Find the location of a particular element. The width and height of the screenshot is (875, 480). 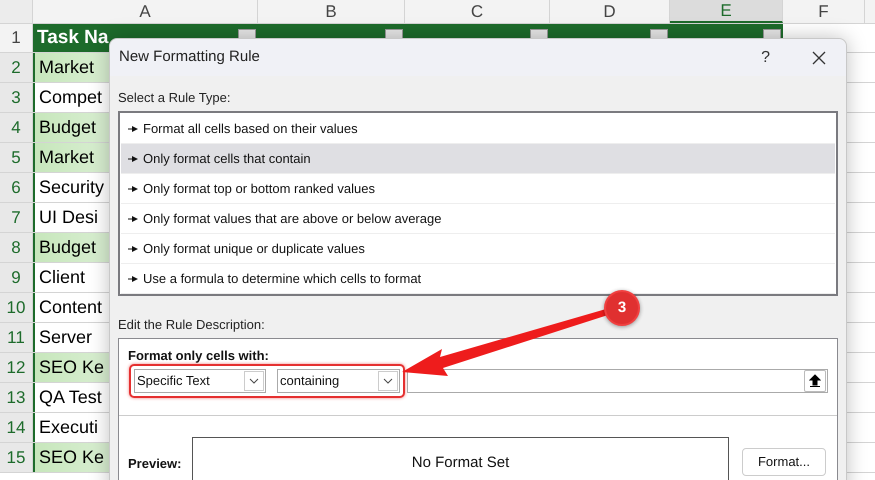

value-input is located at coordinates (617, 381).